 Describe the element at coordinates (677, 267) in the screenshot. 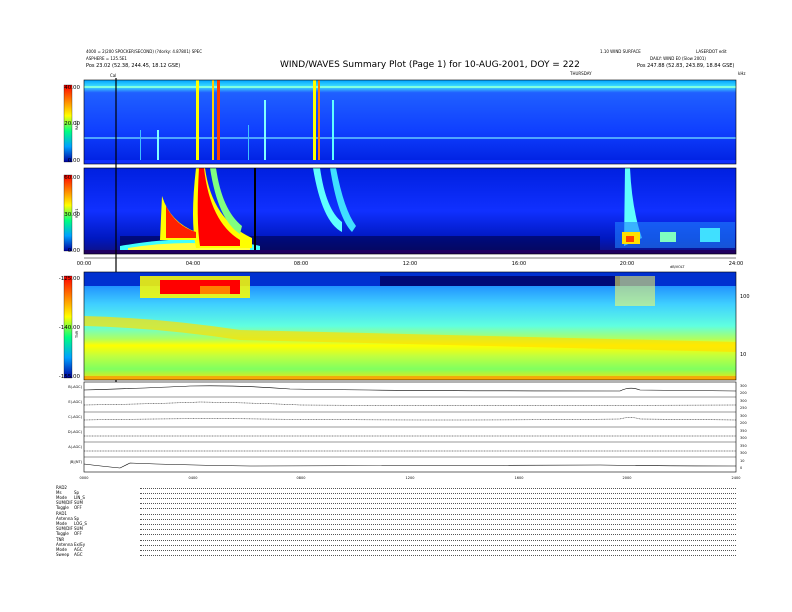

I see `tnr-right-label: dB/VOLT` at that location.